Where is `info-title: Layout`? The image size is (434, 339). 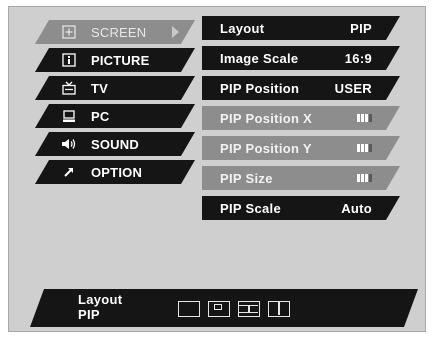
info-title: Layout is located at coordinates (100, 299).